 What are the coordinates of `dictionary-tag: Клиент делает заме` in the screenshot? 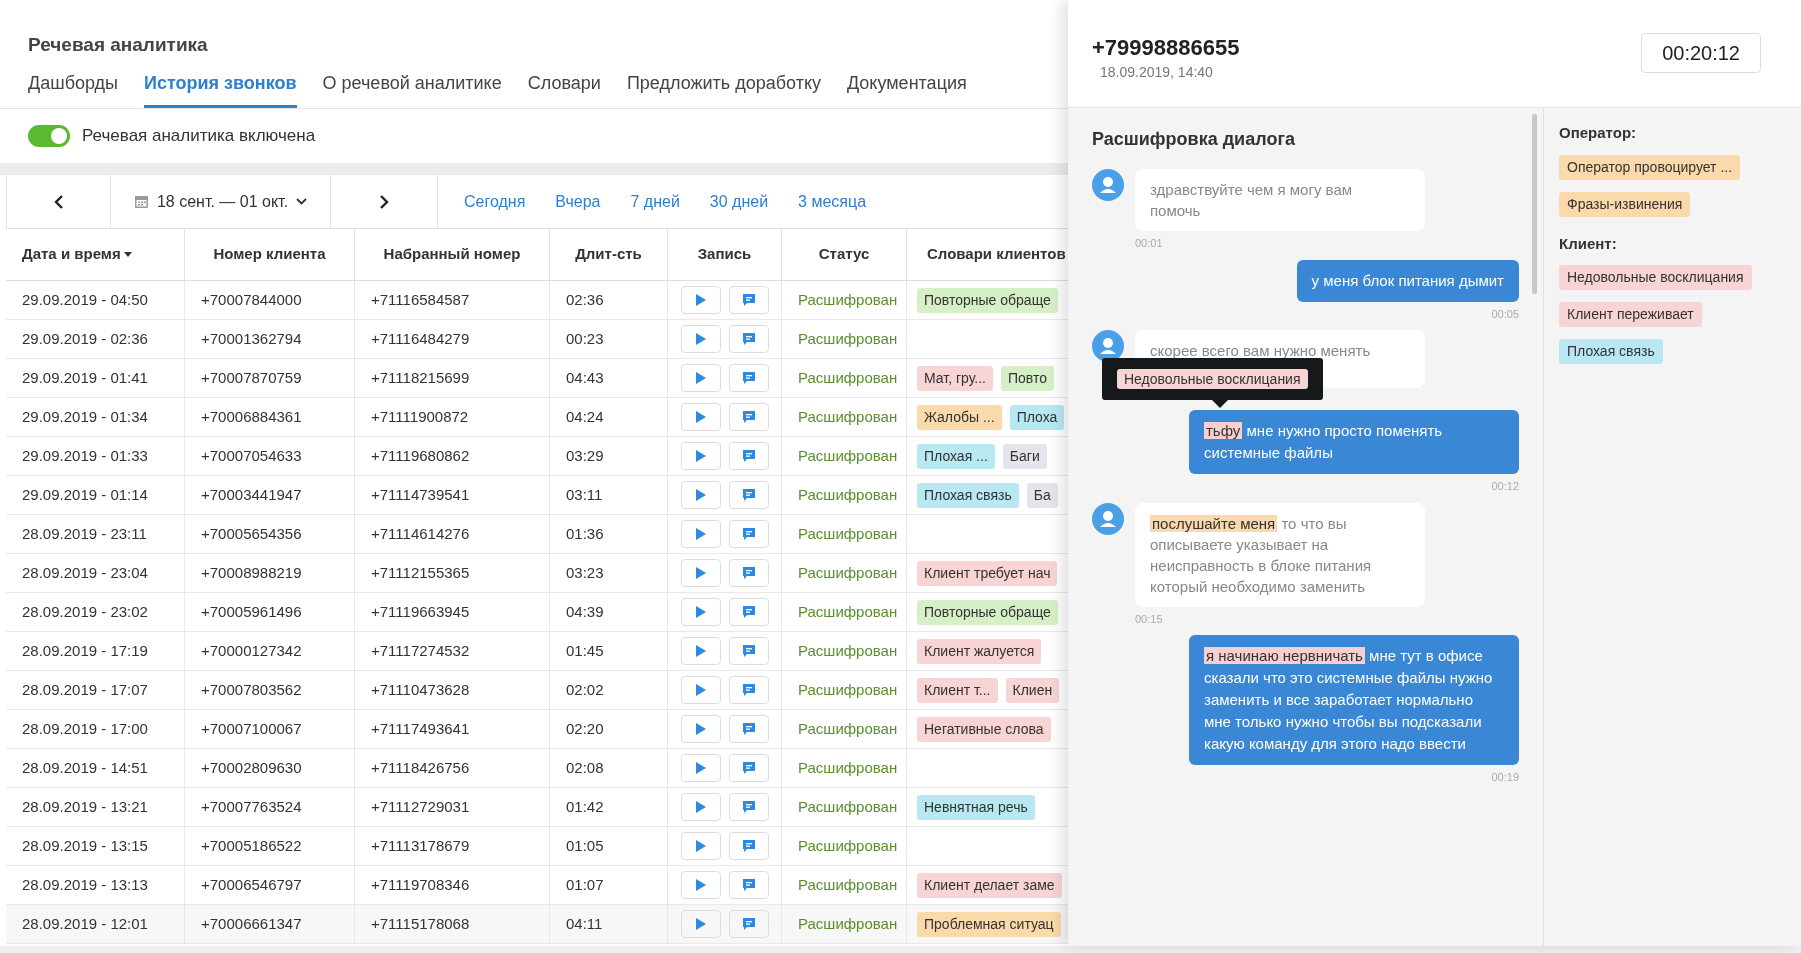 It's located at (989, 885).